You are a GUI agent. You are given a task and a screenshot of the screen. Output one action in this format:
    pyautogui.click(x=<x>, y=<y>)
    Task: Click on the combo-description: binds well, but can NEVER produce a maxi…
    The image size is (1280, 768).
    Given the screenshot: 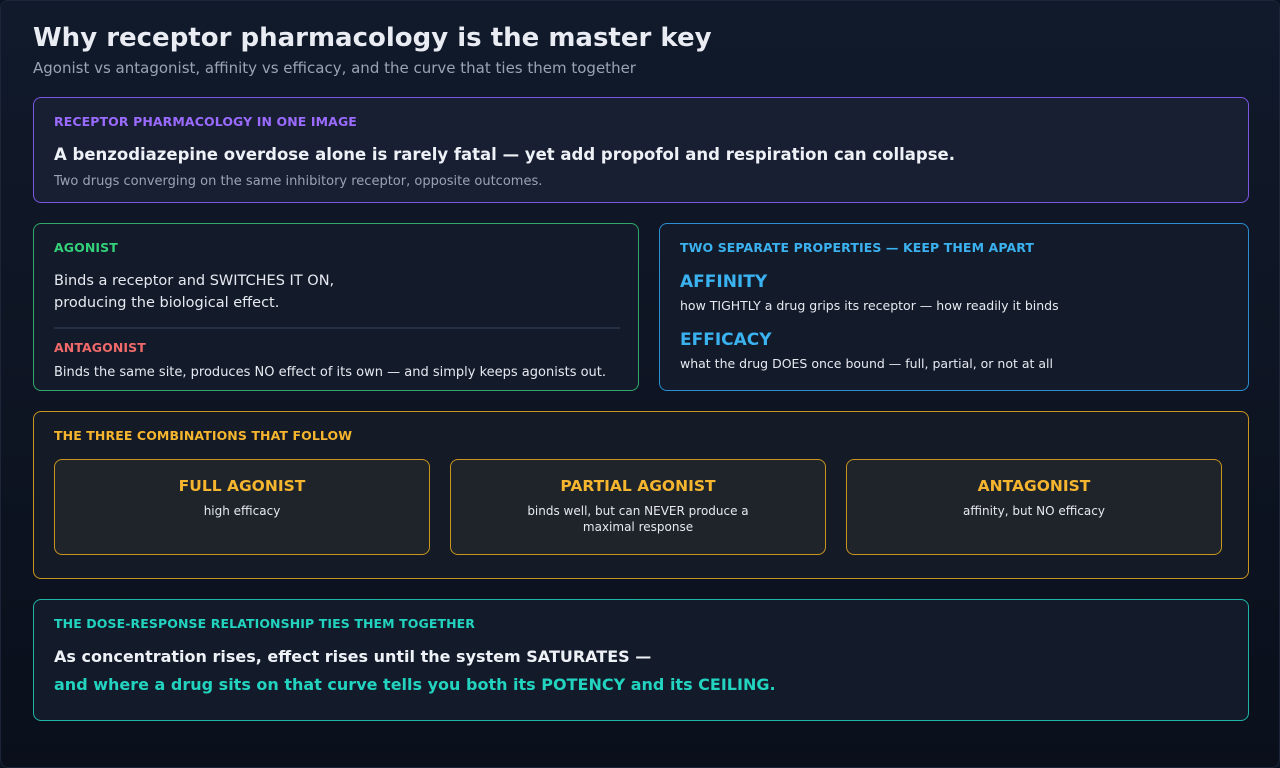 What is the action you would take?
    pyautogui.click(x=638, y=519)
    